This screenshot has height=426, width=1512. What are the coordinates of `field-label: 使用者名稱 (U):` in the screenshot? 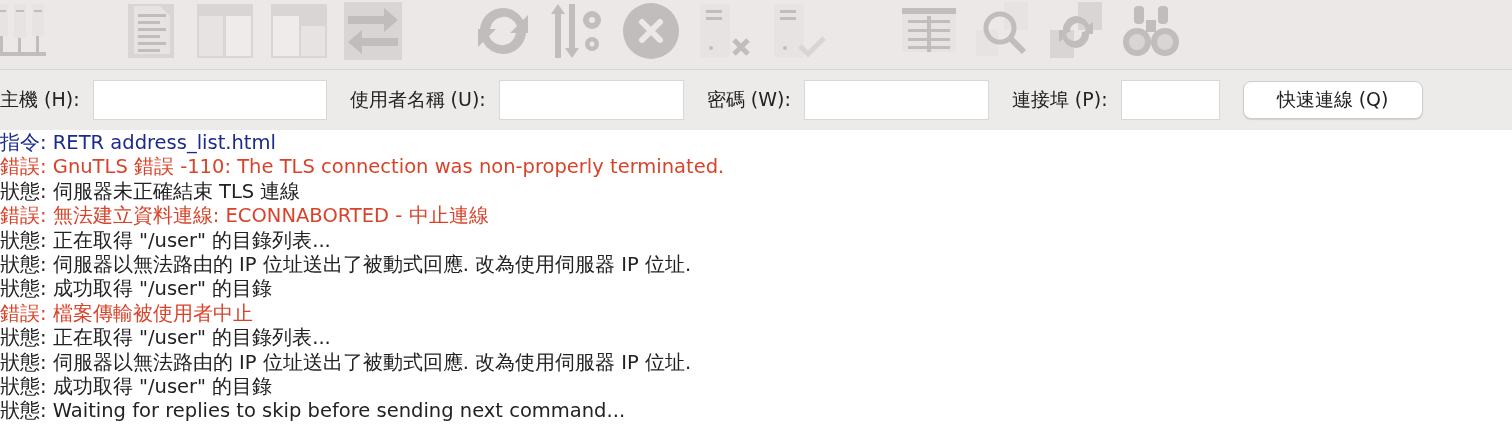 It's located at (417, 99).